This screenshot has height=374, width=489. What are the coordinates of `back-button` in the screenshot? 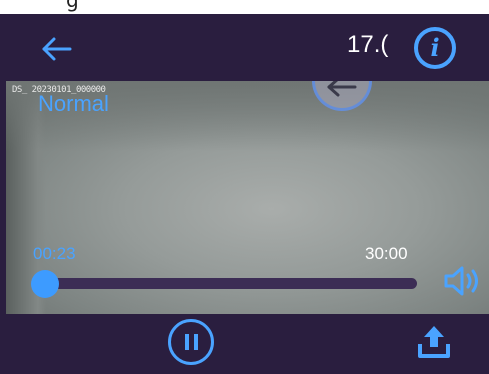 It's located at (57, 49).